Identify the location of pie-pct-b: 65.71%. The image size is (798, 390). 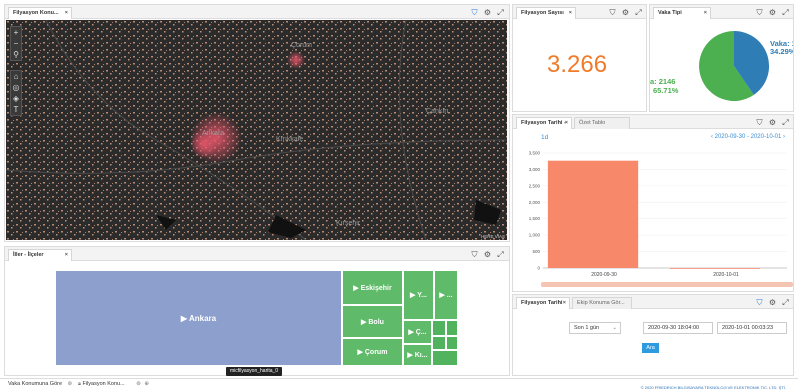
(666, 90).